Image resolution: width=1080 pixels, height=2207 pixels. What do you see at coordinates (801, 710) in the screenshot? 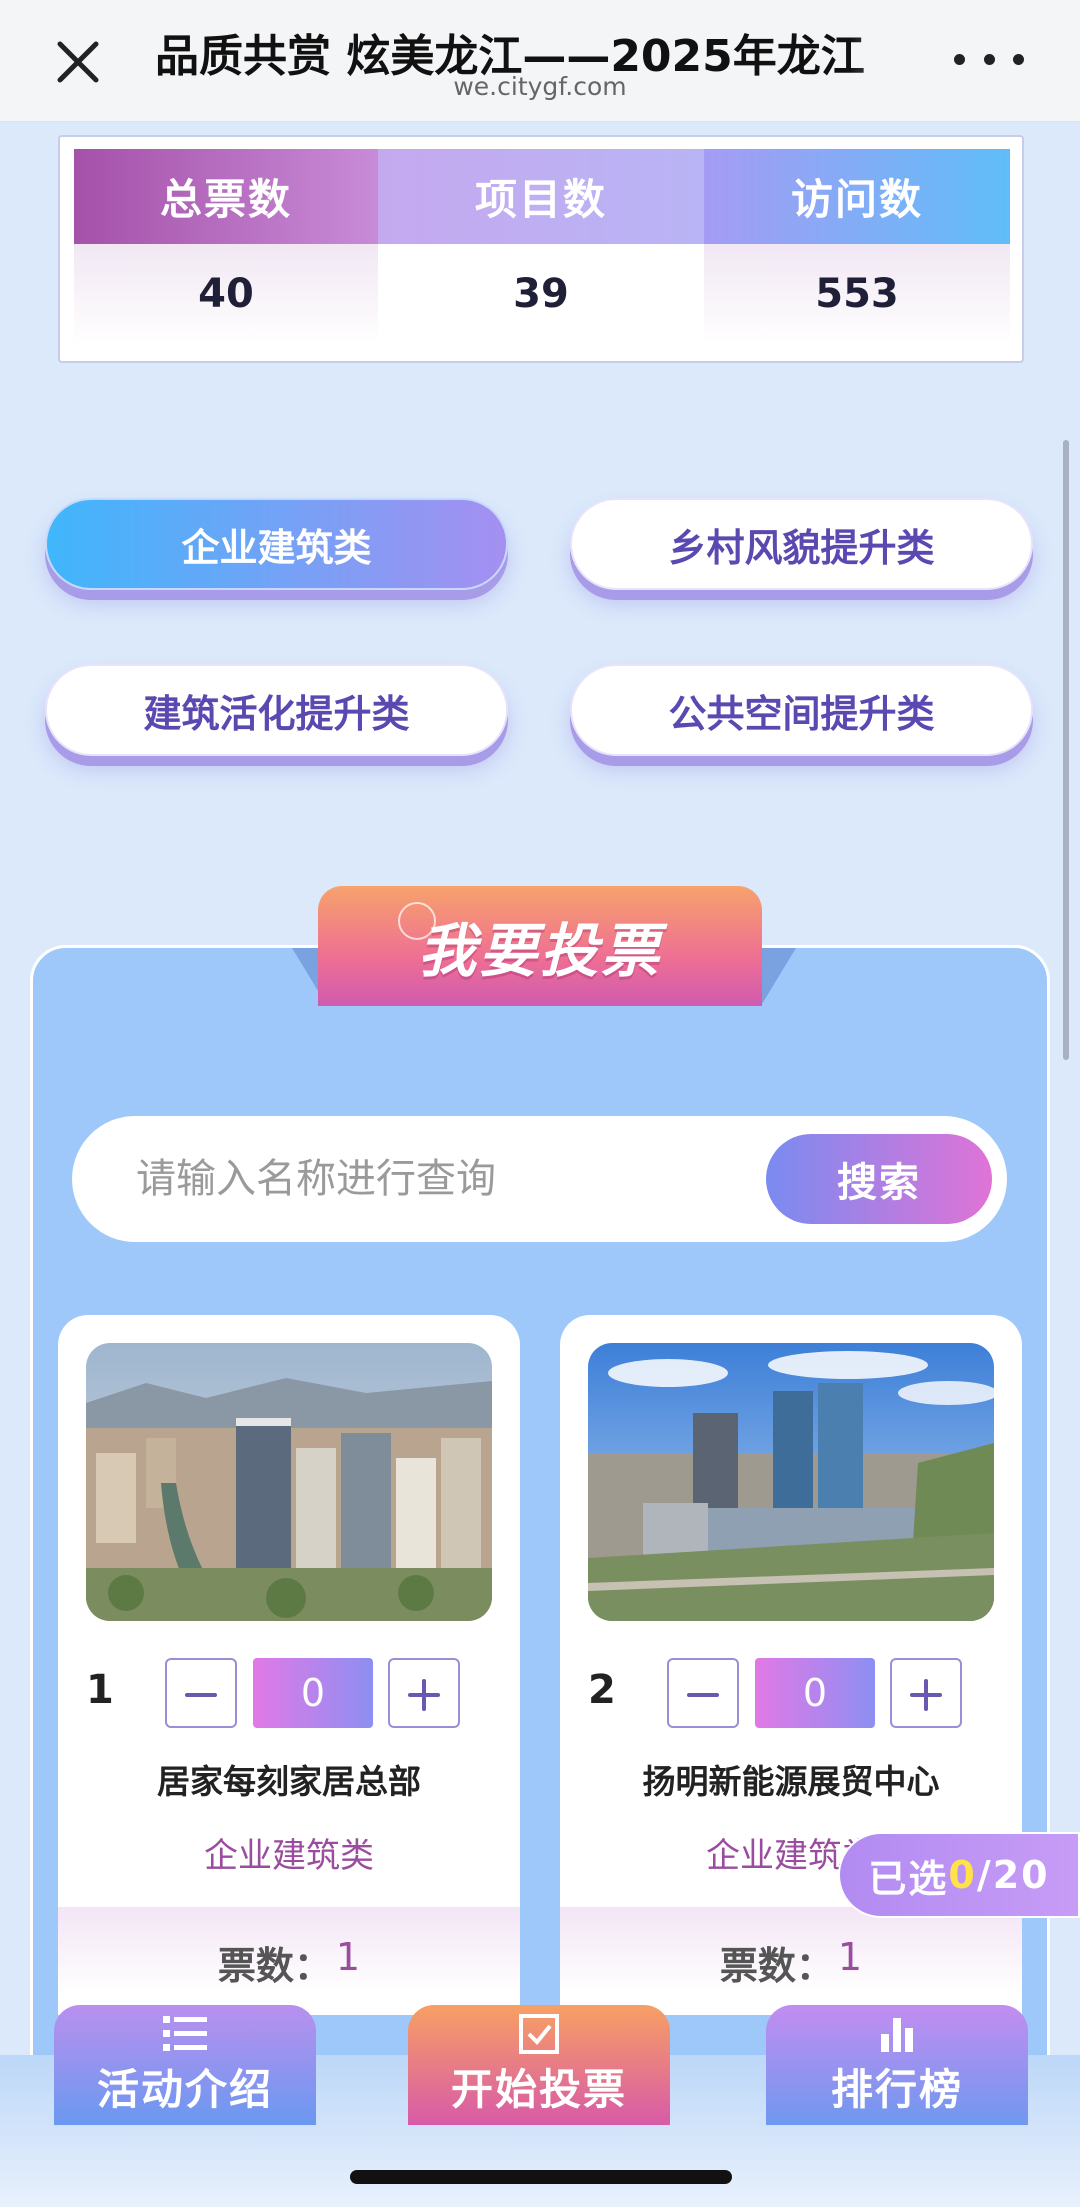
I see `category-tab-public-space: 公共空间提升类` at bounding box center [801, 710].